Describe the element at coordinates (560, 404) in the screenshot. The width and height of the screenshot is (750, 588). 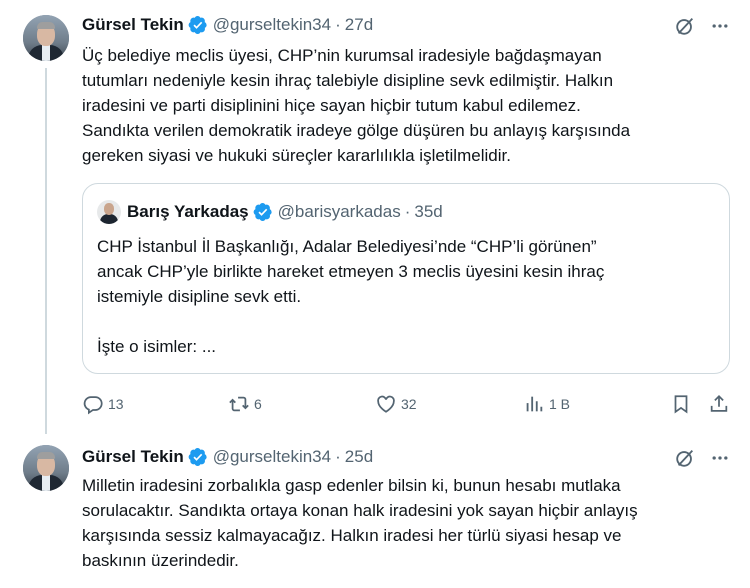
I see `views-count: 1 B` at that location.